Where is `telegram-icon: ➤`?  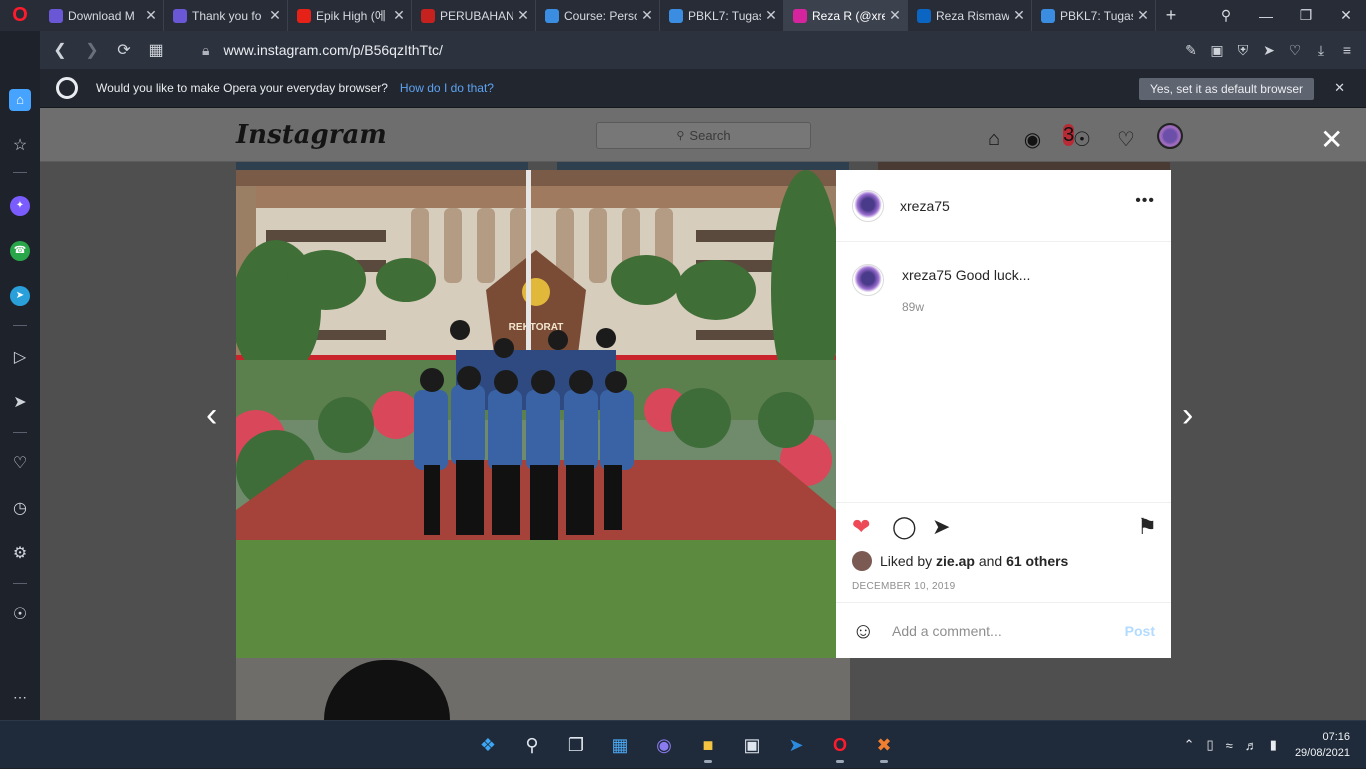
telegram-icon: ➤ is located at coordinates (20, 296).